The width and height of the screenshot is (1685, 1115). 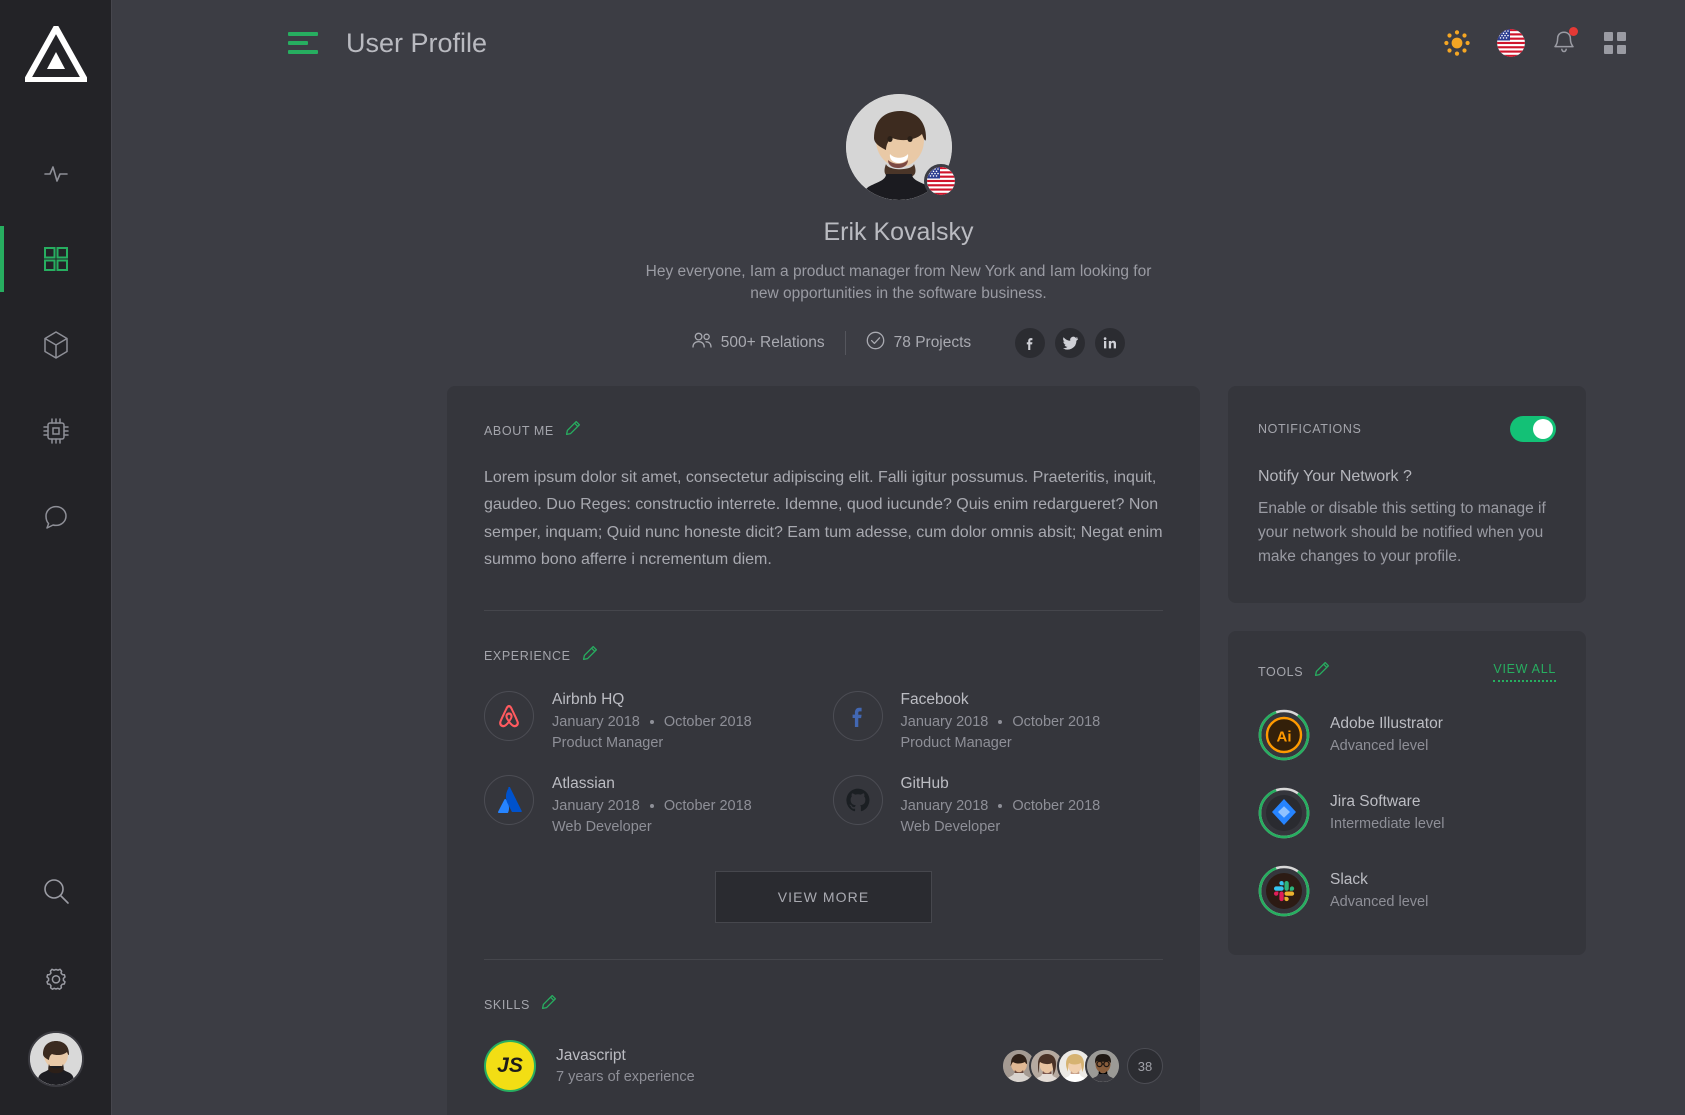 What do you see at coordinates (1281, 671) in the screenshot?
I see `tools-title: TOOLS` at bounding box center [1281, 671].